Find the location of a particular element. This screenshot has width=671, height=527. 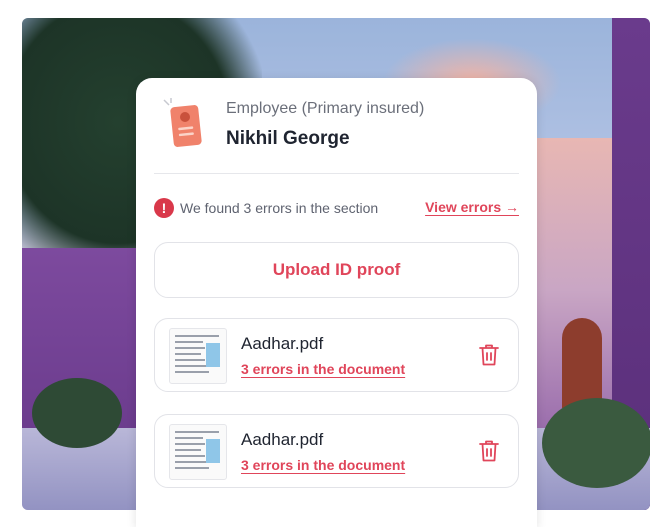

card-header: Employee (Primary insured) Nikhil George is located at coordinates (336, 125).